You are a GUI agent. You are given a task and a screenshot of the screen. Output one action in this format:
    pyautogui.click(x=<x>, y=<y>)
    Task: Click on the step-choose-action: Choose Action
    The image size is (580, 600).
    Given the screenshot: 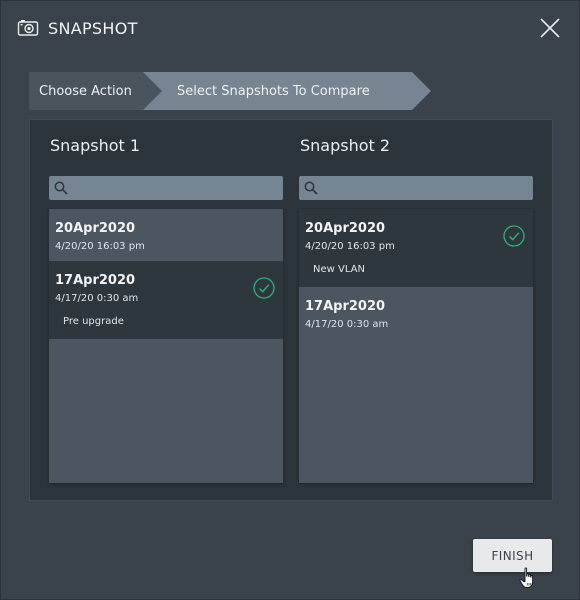 What is the action you would take?
    pyautogui.click(x=99, y=91)
    